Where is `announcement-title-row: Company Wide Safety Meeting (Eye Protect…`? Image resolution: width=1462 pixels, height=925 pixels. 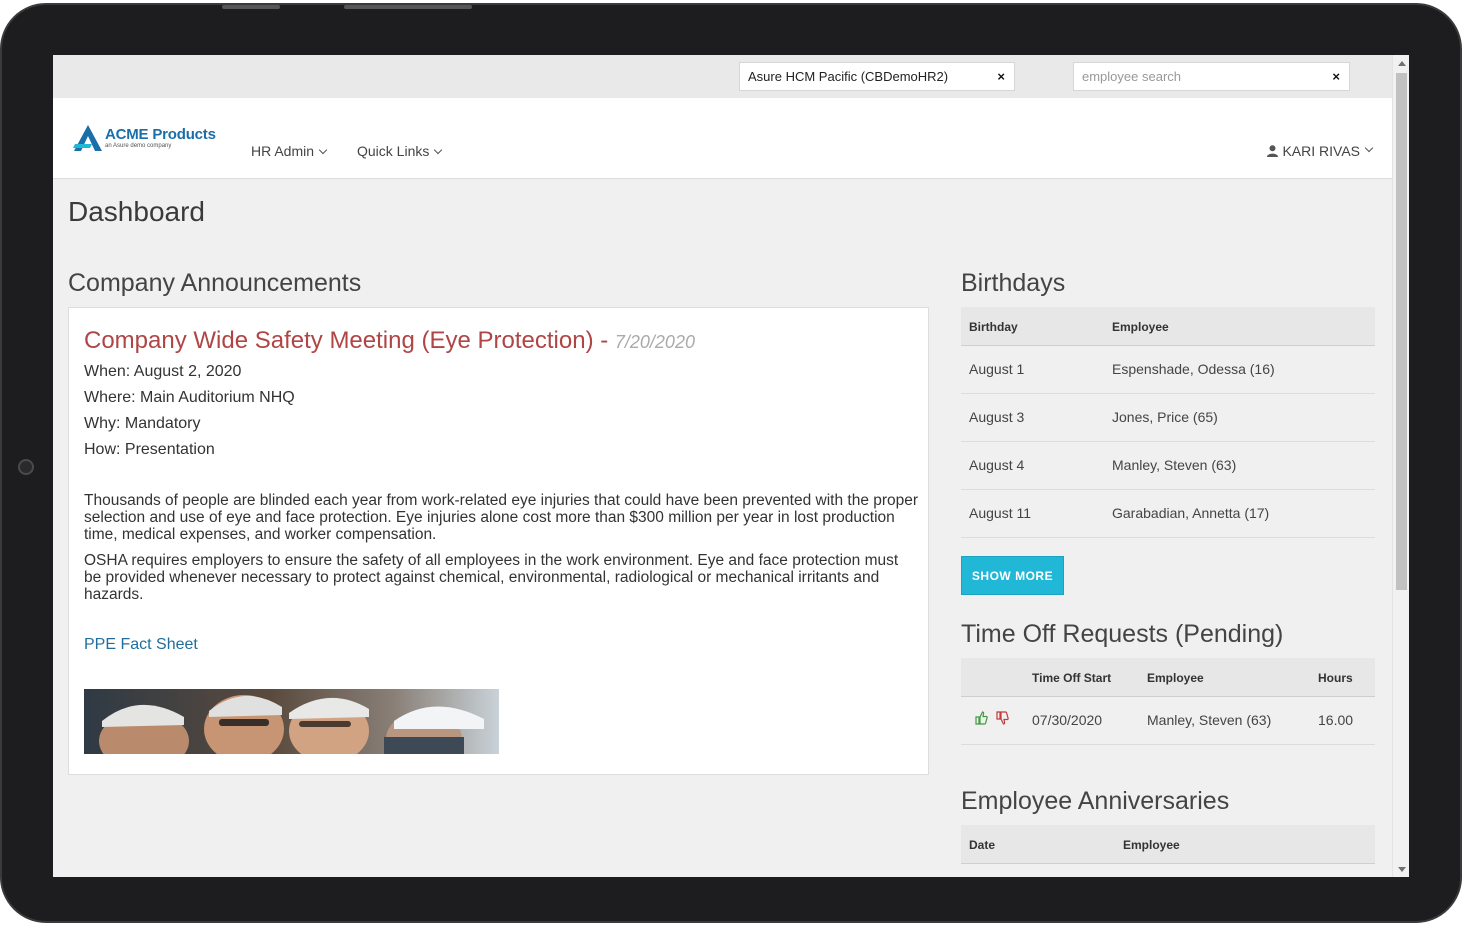 announcement-title-row: Company Wide Safety Meeting (Eye Protect… is located at coordinates (389, 341).